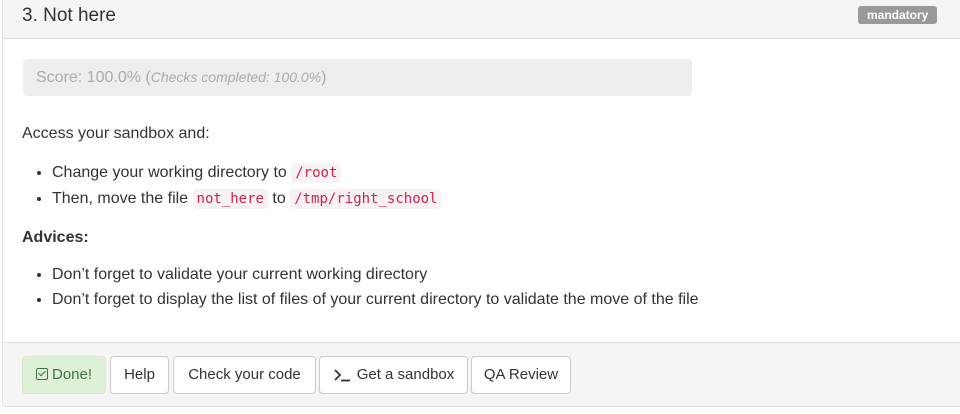  Describe the element at coordinates (324, 77) in the screenshot. I see `score-suffix: )` at that location.